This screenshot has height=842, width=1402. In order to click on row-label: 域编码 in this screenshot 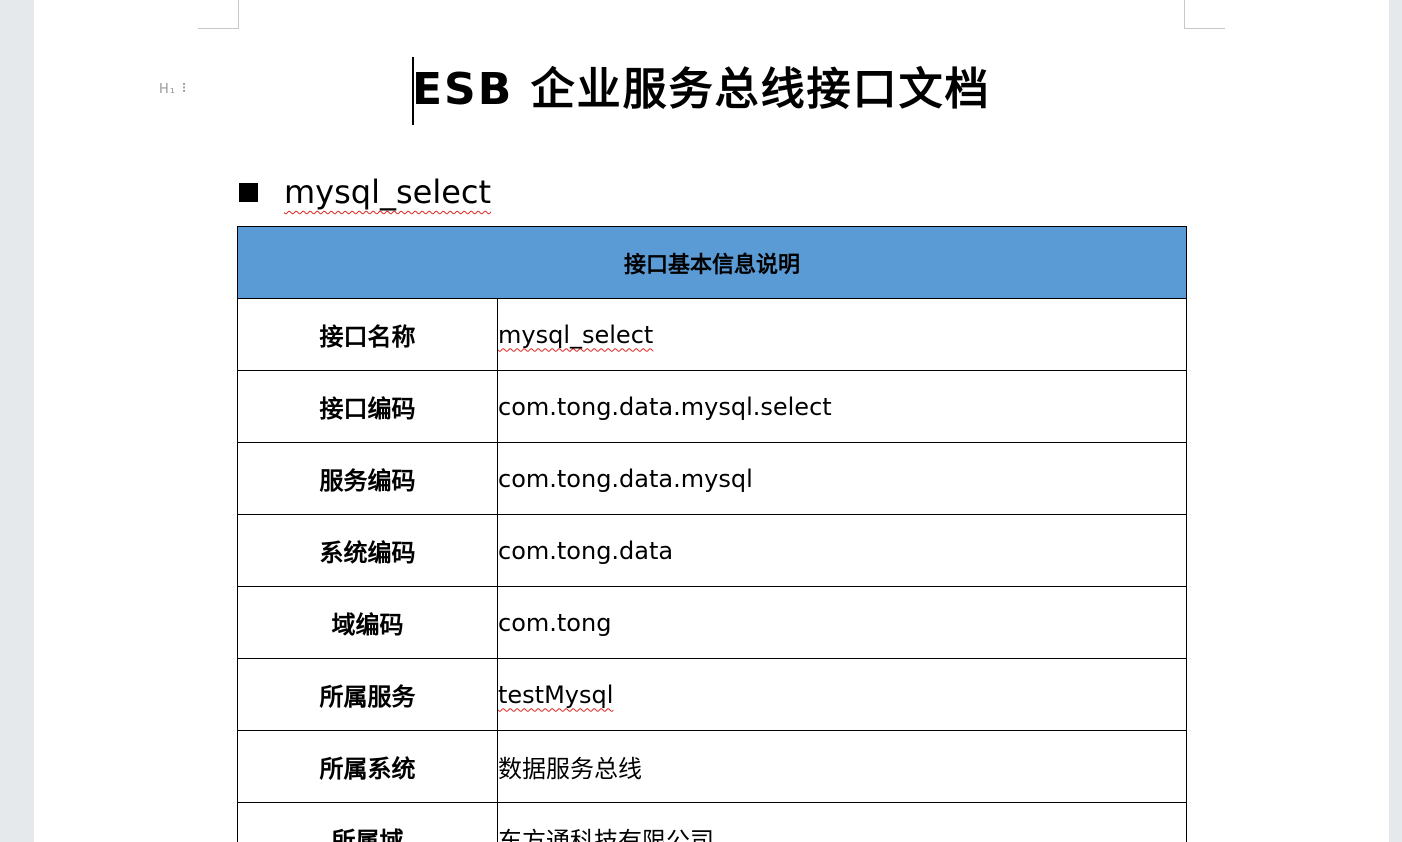, I will do `click(367, 622)`.